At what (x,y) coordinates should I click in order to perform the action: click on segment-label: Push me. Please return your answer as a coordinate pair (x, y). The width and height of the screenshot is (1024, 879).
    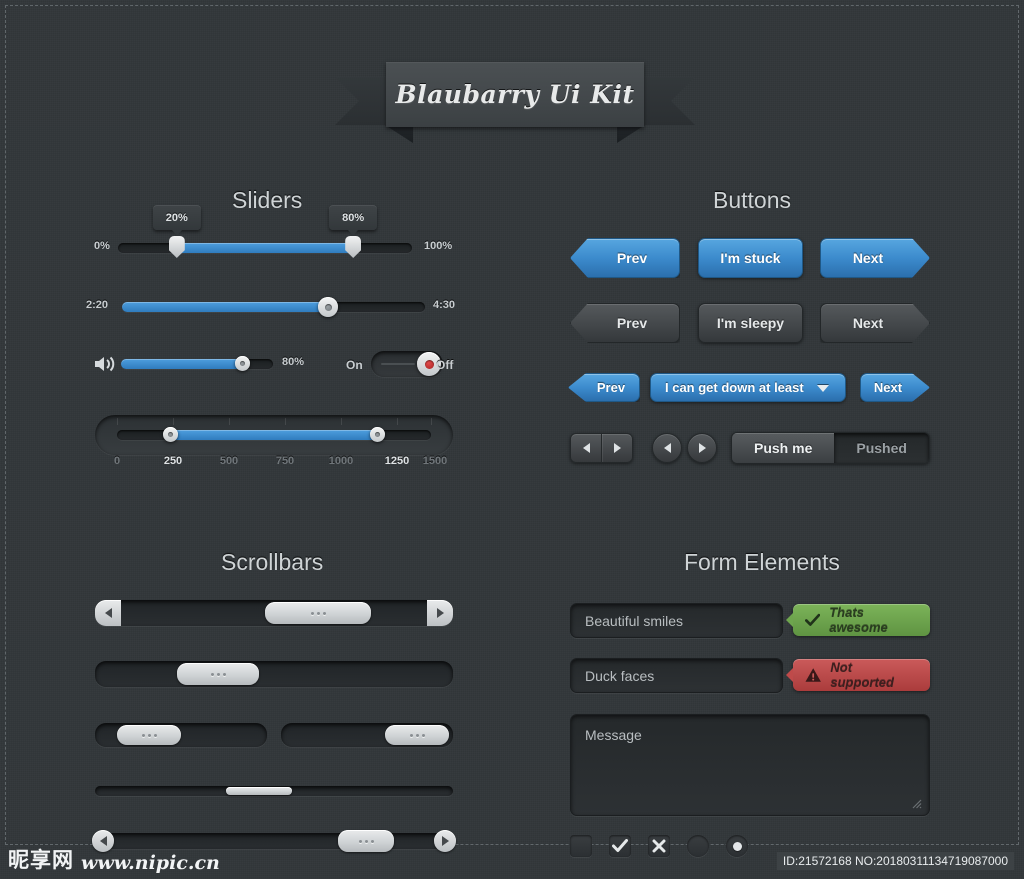
    Looking at the image, I should click on (783, 448).